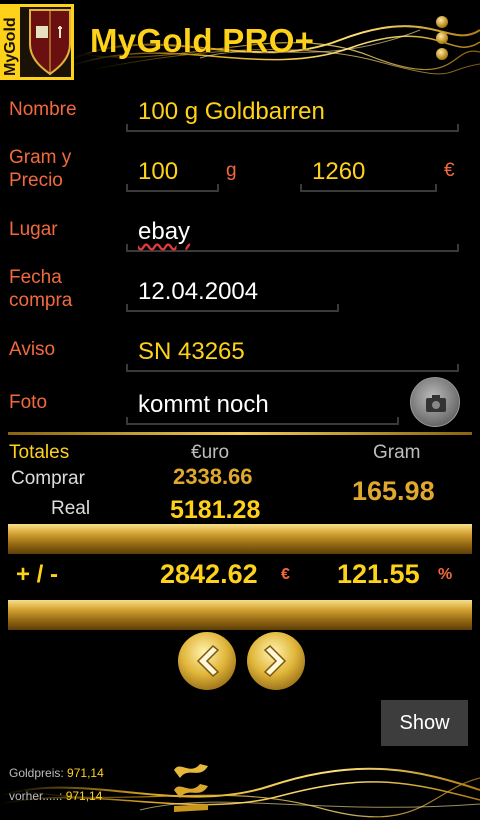 The image size is (480, 820). Describe the element at coordinates (193, 785) in the screenshot. I see `gold-bars-icon` at that location.